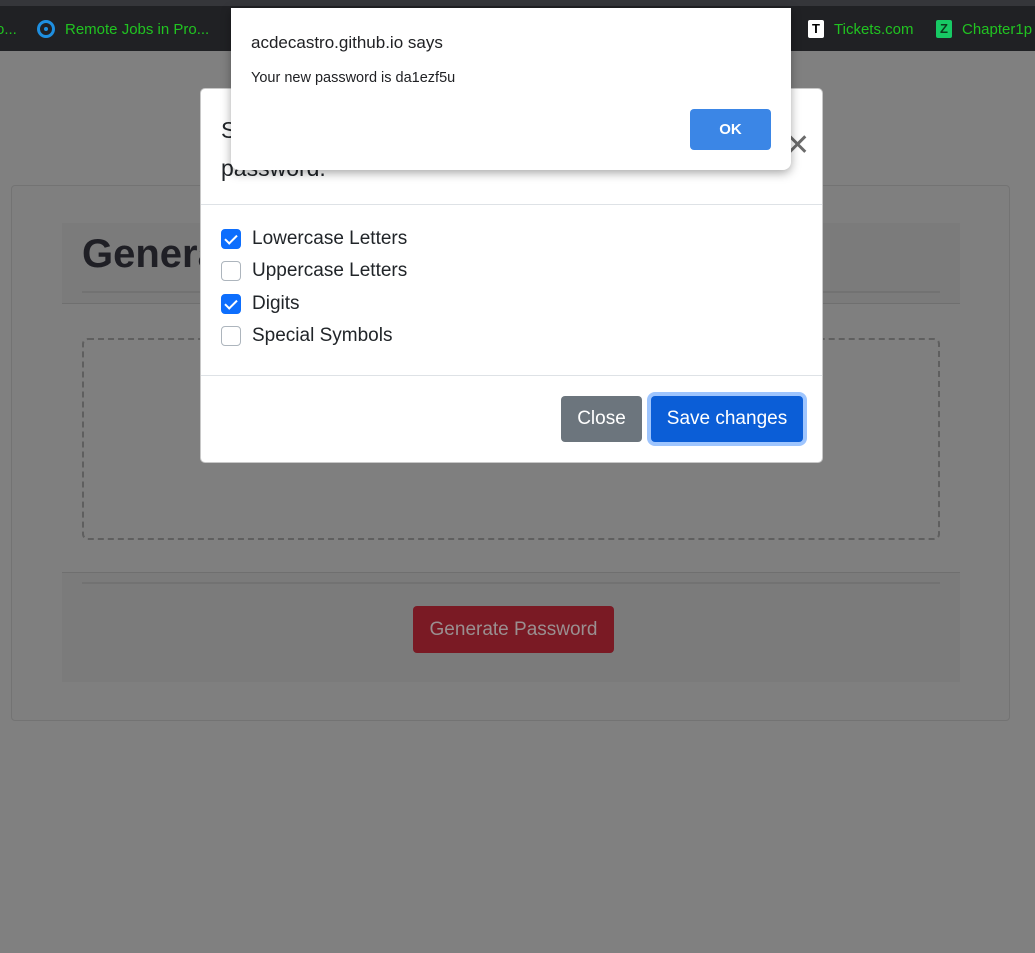 This screenshot has height=953, width=1035. Describe the element at coordinates (330, 270) in the screenshot. I see `option-label: Uppercase Letters` at that location.